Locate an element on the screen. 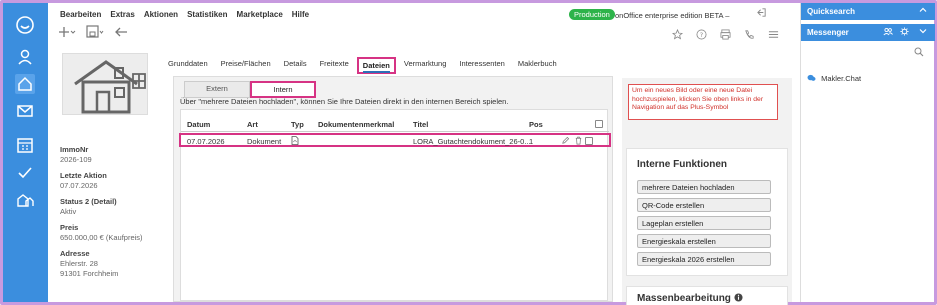 Image resolution: width=937 pixels, height=305 pixels. delete-trash-icon is located at coordinates (578, 140).